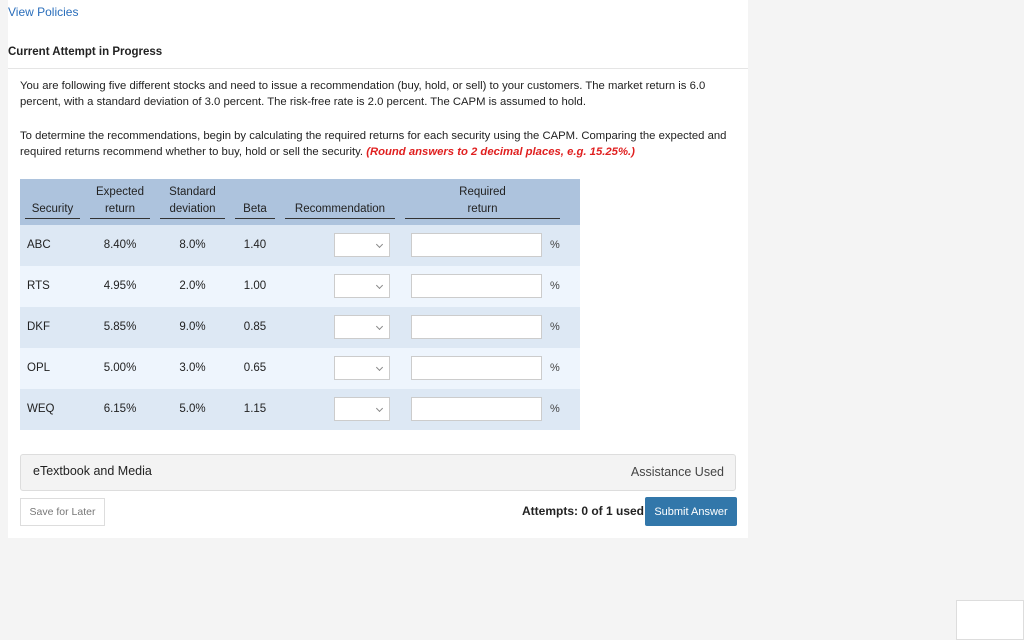  I want to click on header-recommendation: Recommendation, so click(340, 210).